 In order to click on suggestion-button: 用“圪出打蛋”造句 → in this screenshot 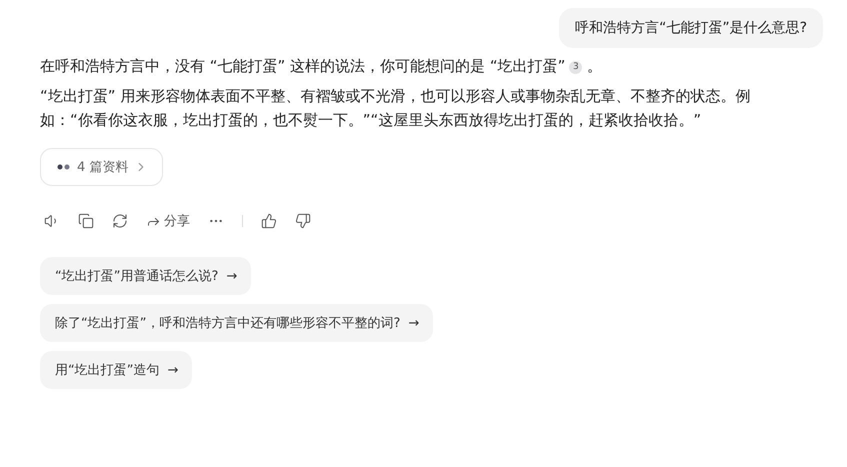, I will do `click(116, 370)`.